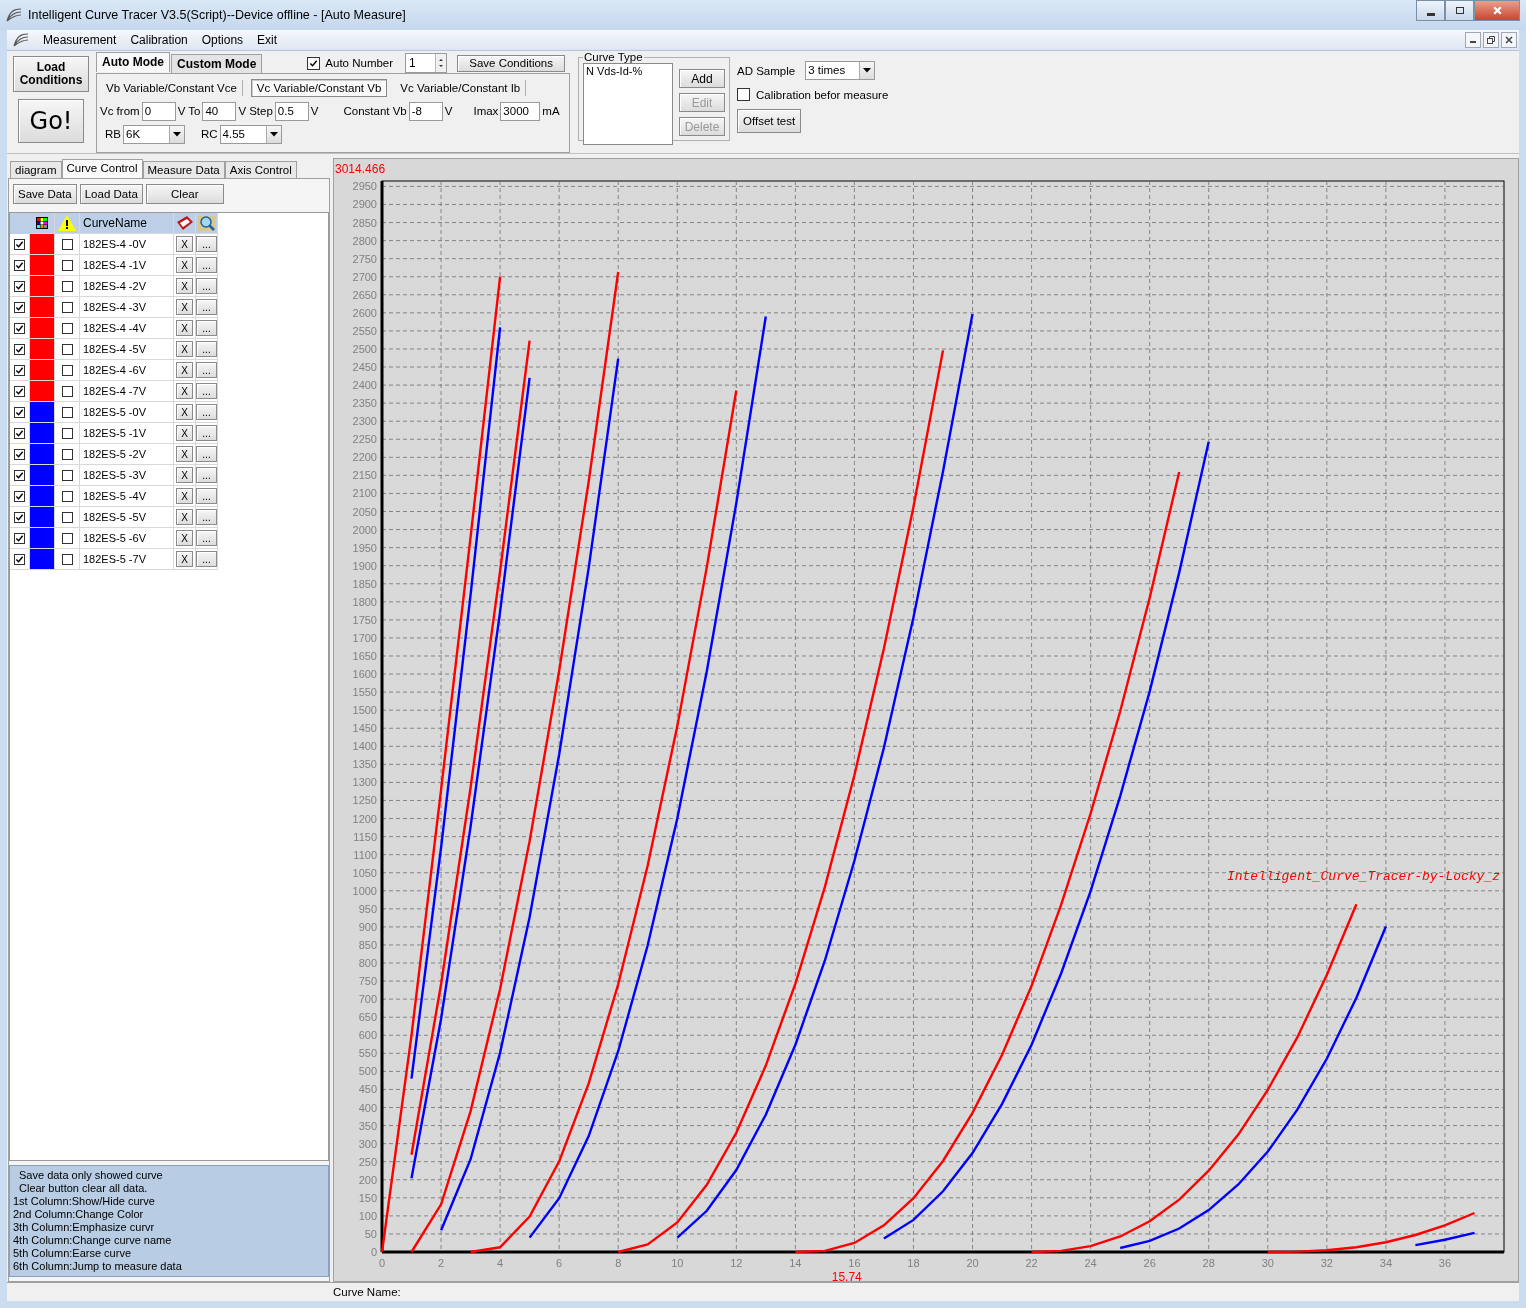 The image size is (1526, 1308). I want to click on curve-name: 182ES-5 -1V, so click(127, 433).